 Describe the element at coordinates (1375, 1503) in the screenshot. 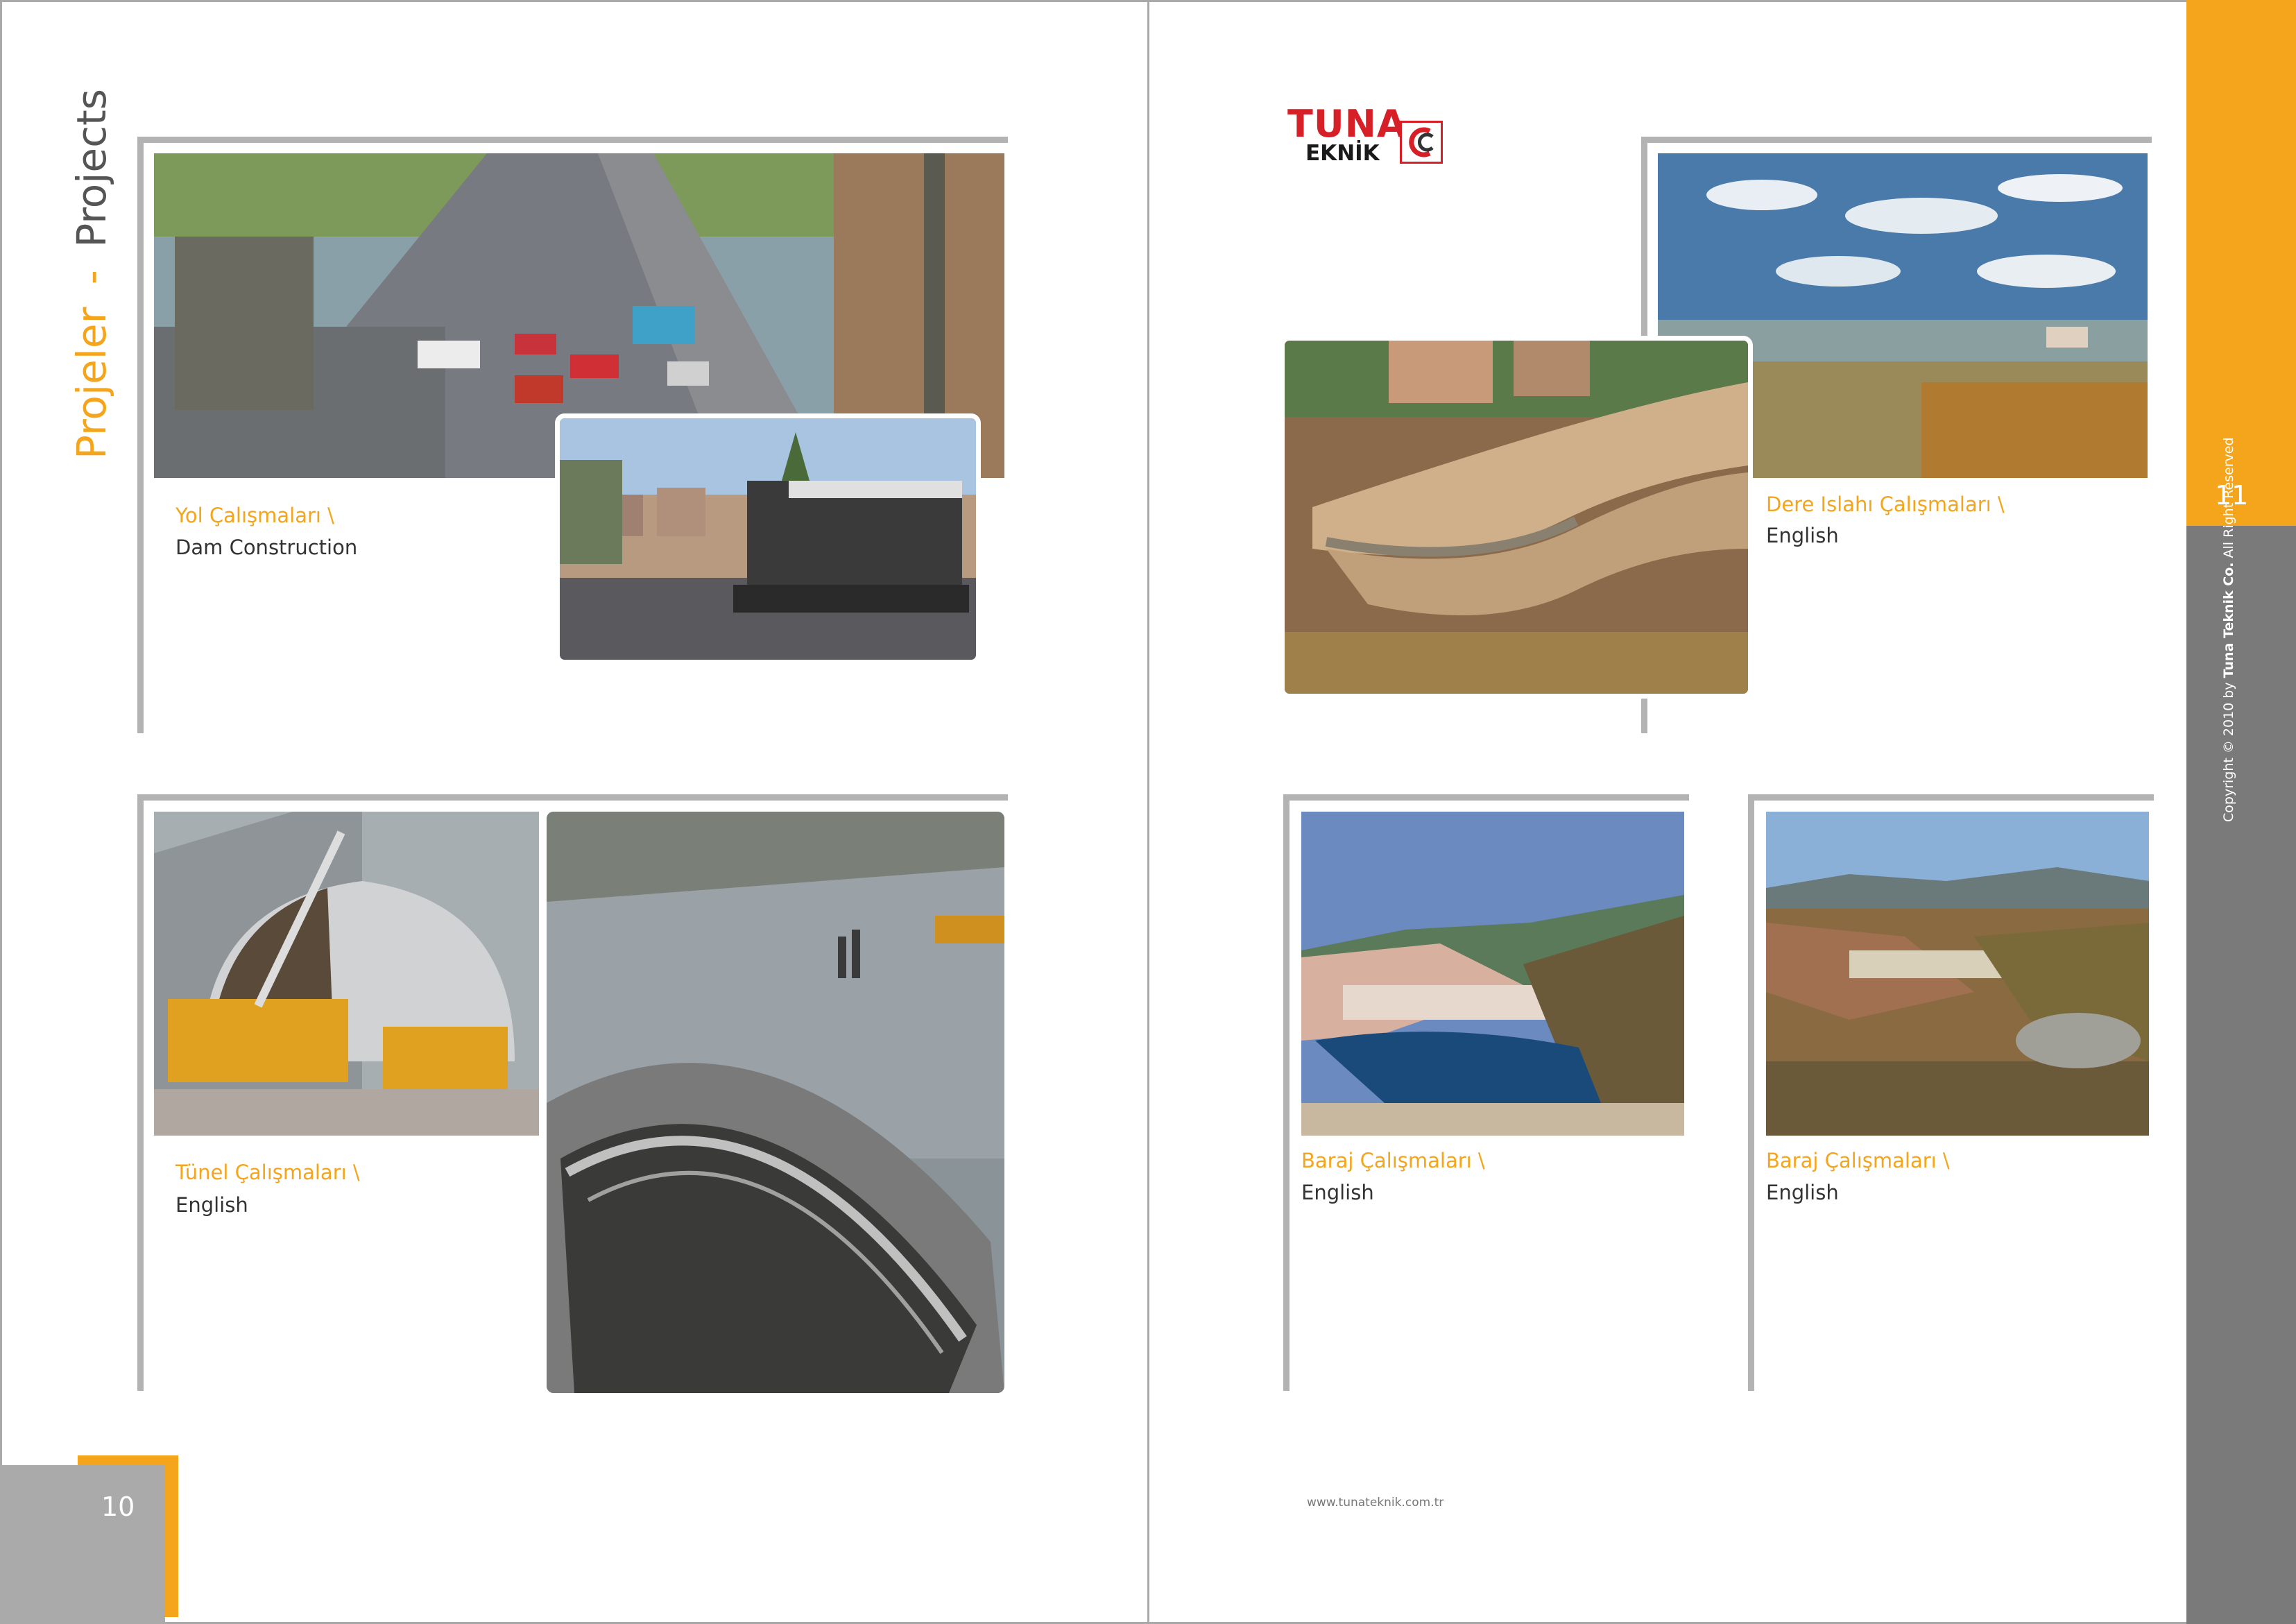

I see `website-link: www.tunateknik.com.tr` at that location.